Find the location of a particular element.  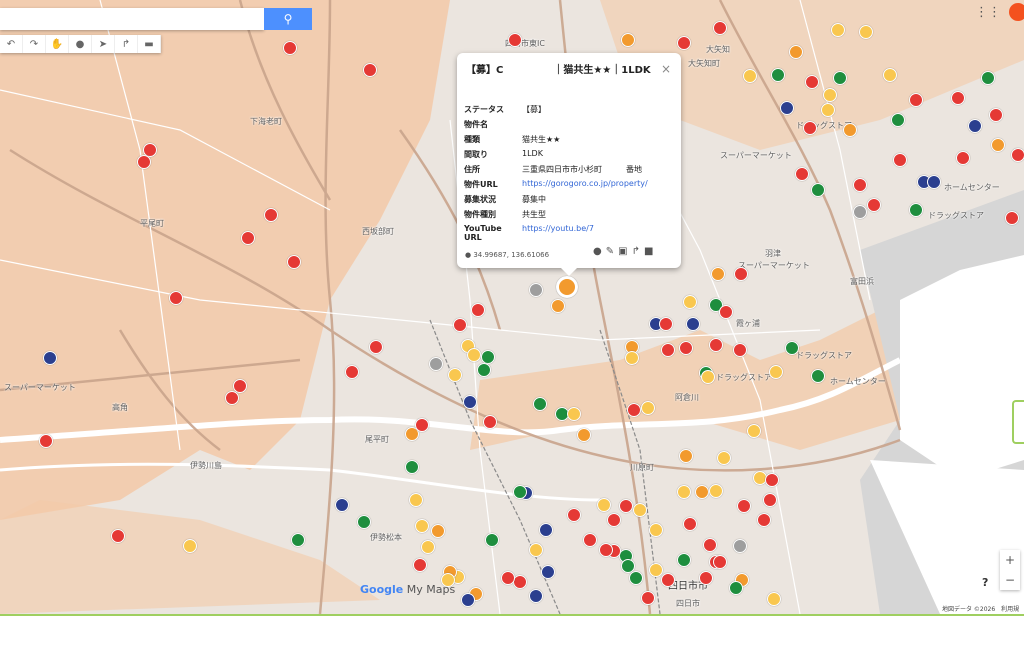

side-panel-tab is located at coordinates (1018, 422).